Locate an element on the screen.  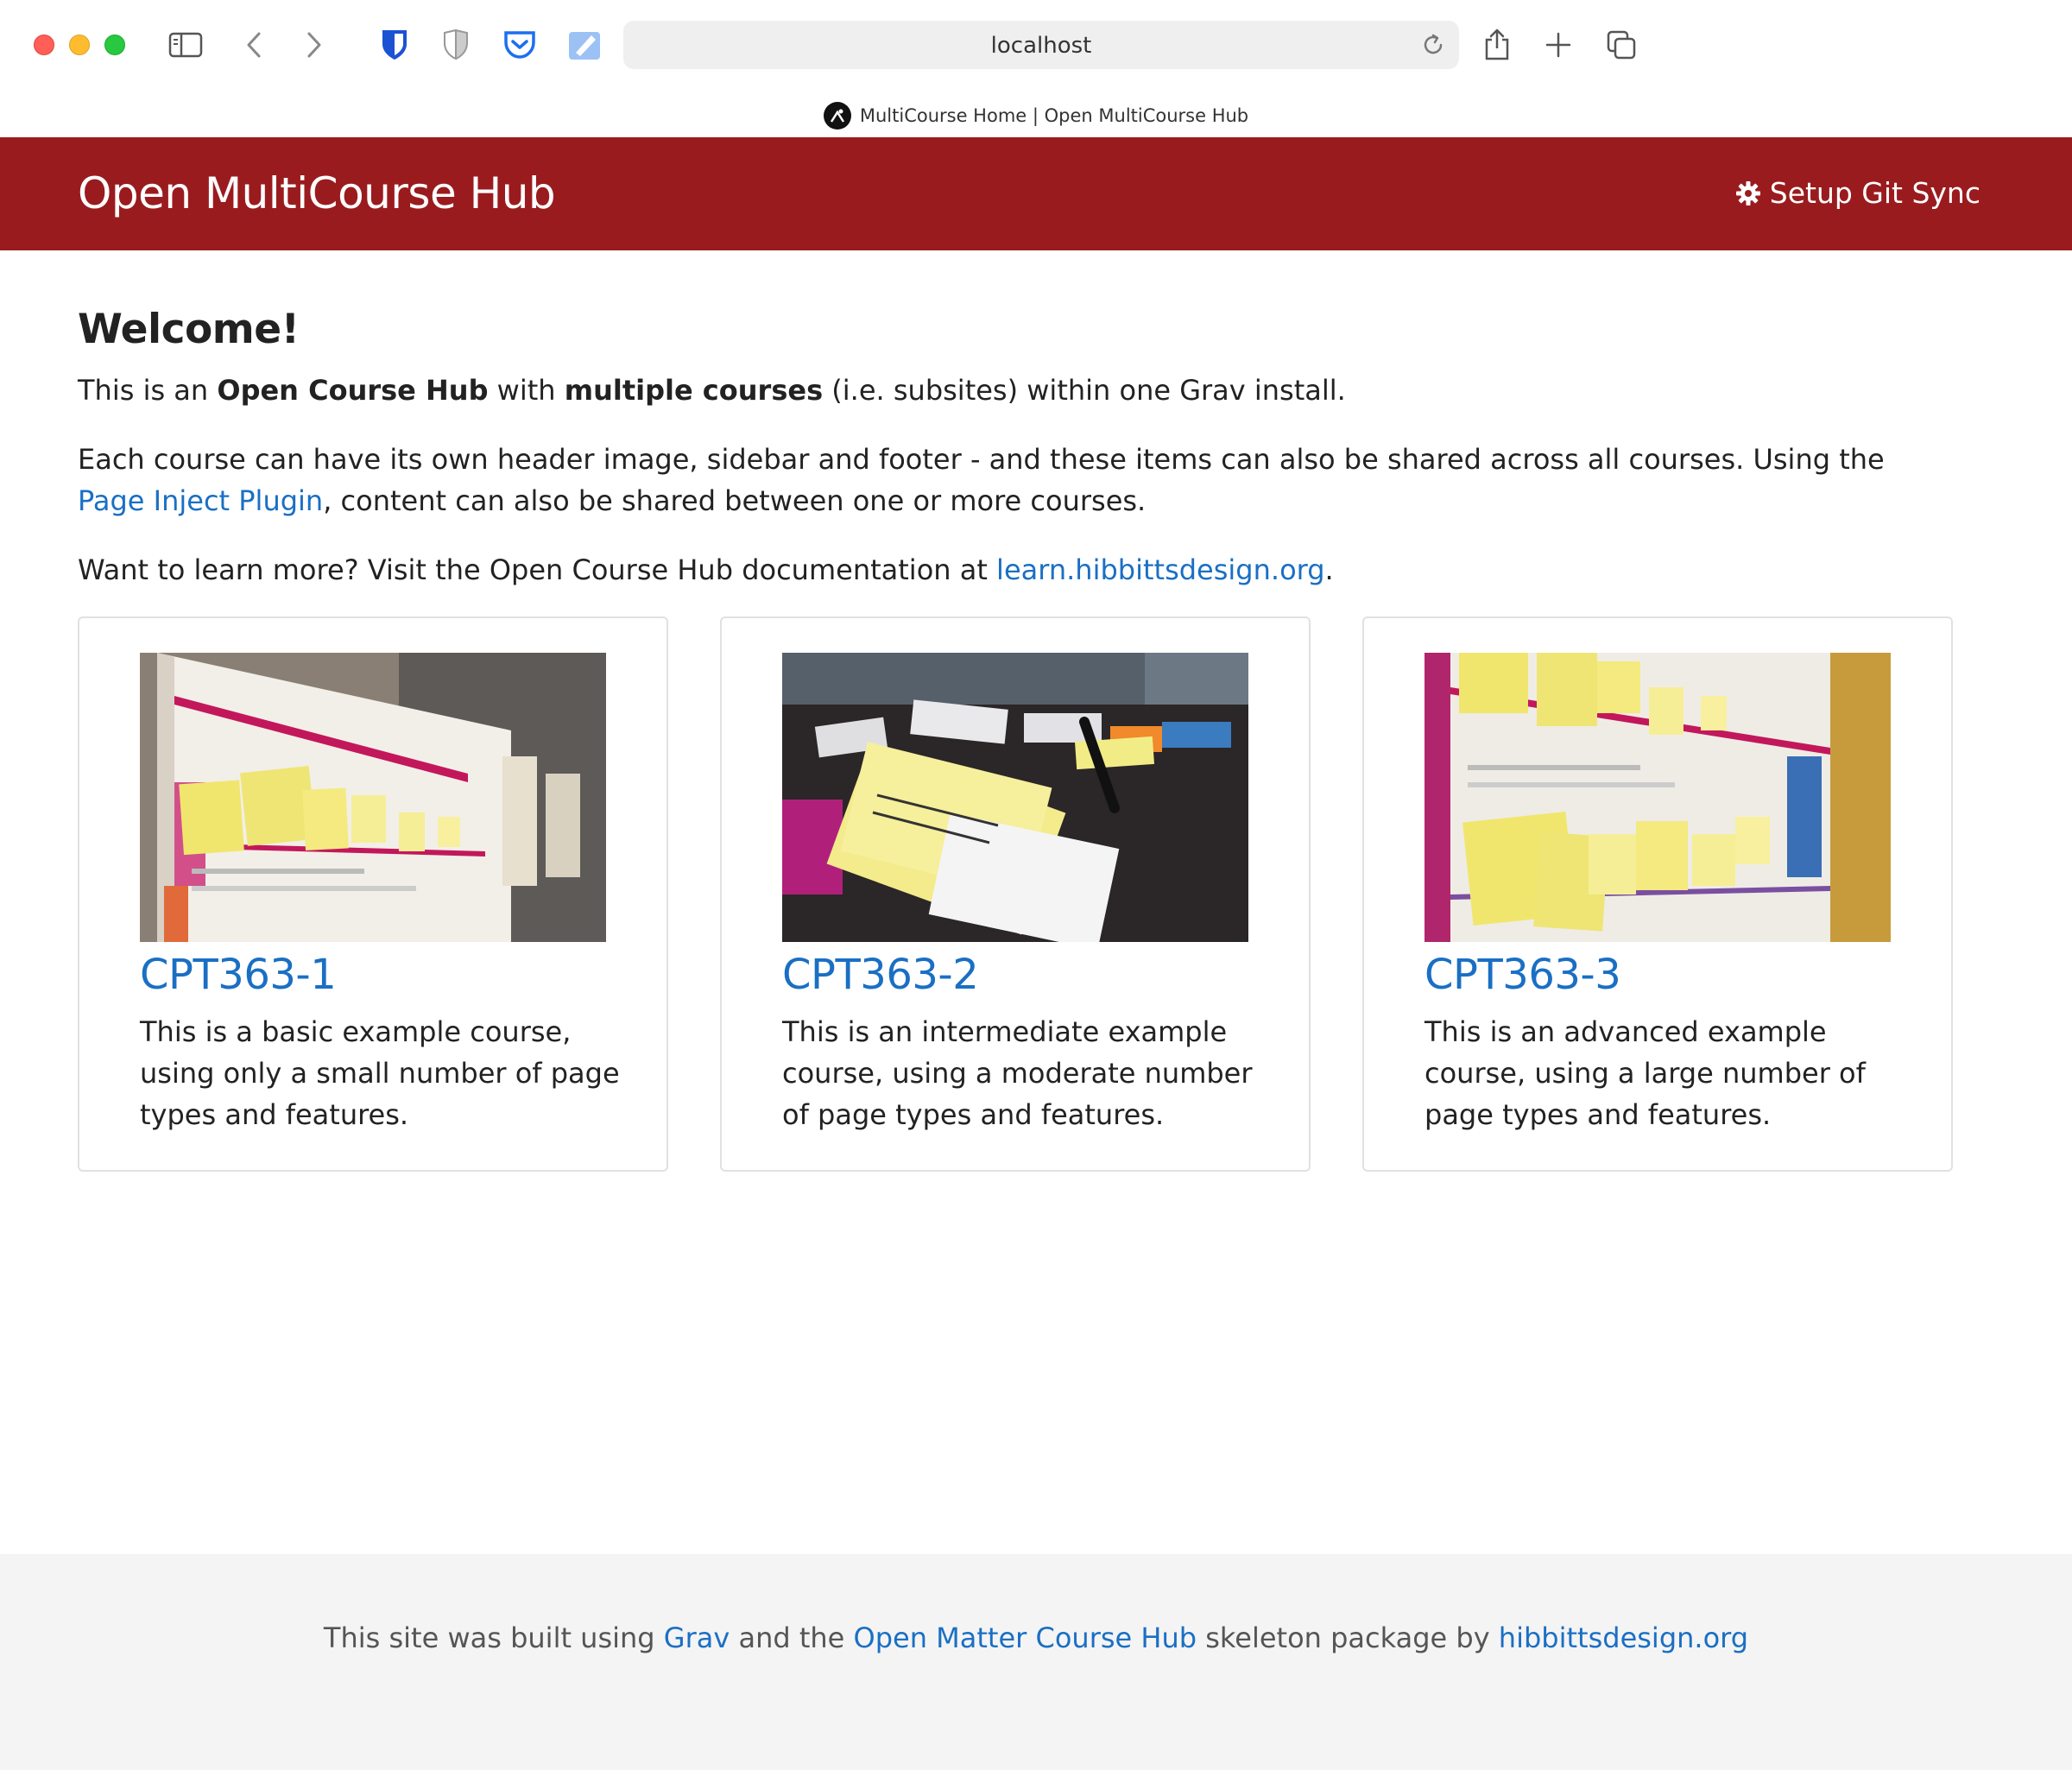
course-title-link: CPT363-1 is located at coordinates (238, 975).